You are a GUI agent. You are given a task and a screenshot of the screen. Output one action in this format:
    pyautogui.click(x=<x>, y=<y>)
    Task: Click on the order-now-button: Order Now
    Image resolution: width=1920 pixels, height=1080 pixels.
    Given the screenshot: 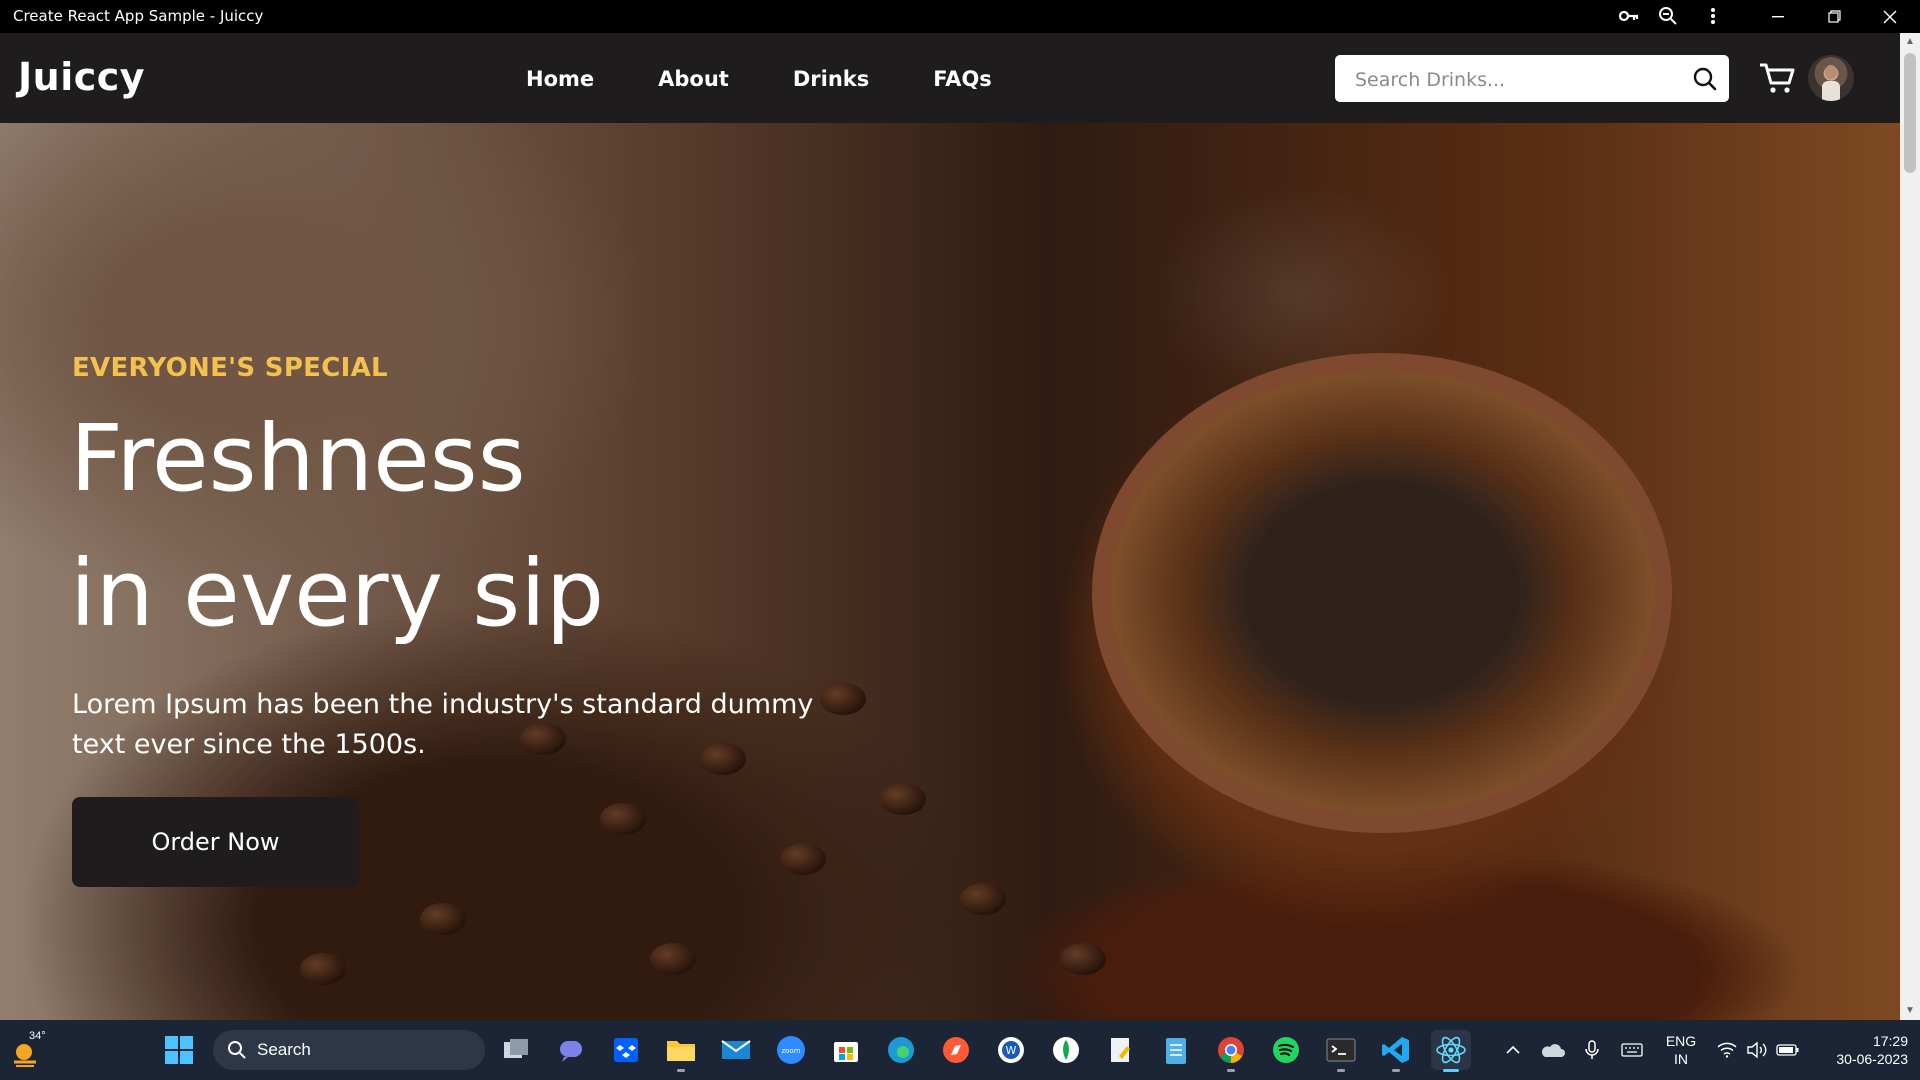 What is the action you would take?
    pyautogui.click(x=215, y=842)
    